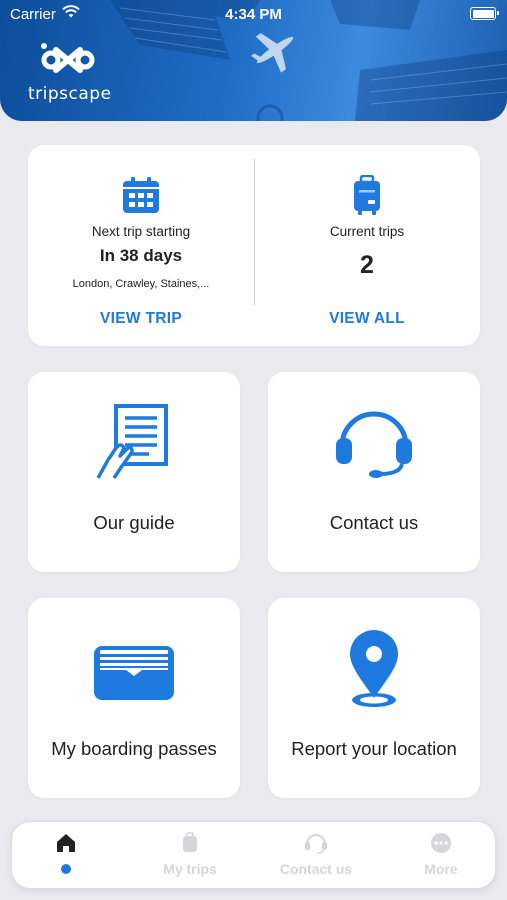 The width and height of the screenshot is (507, 900). I want to click on tab-my-trips-label: My trips, so click(190, 869).